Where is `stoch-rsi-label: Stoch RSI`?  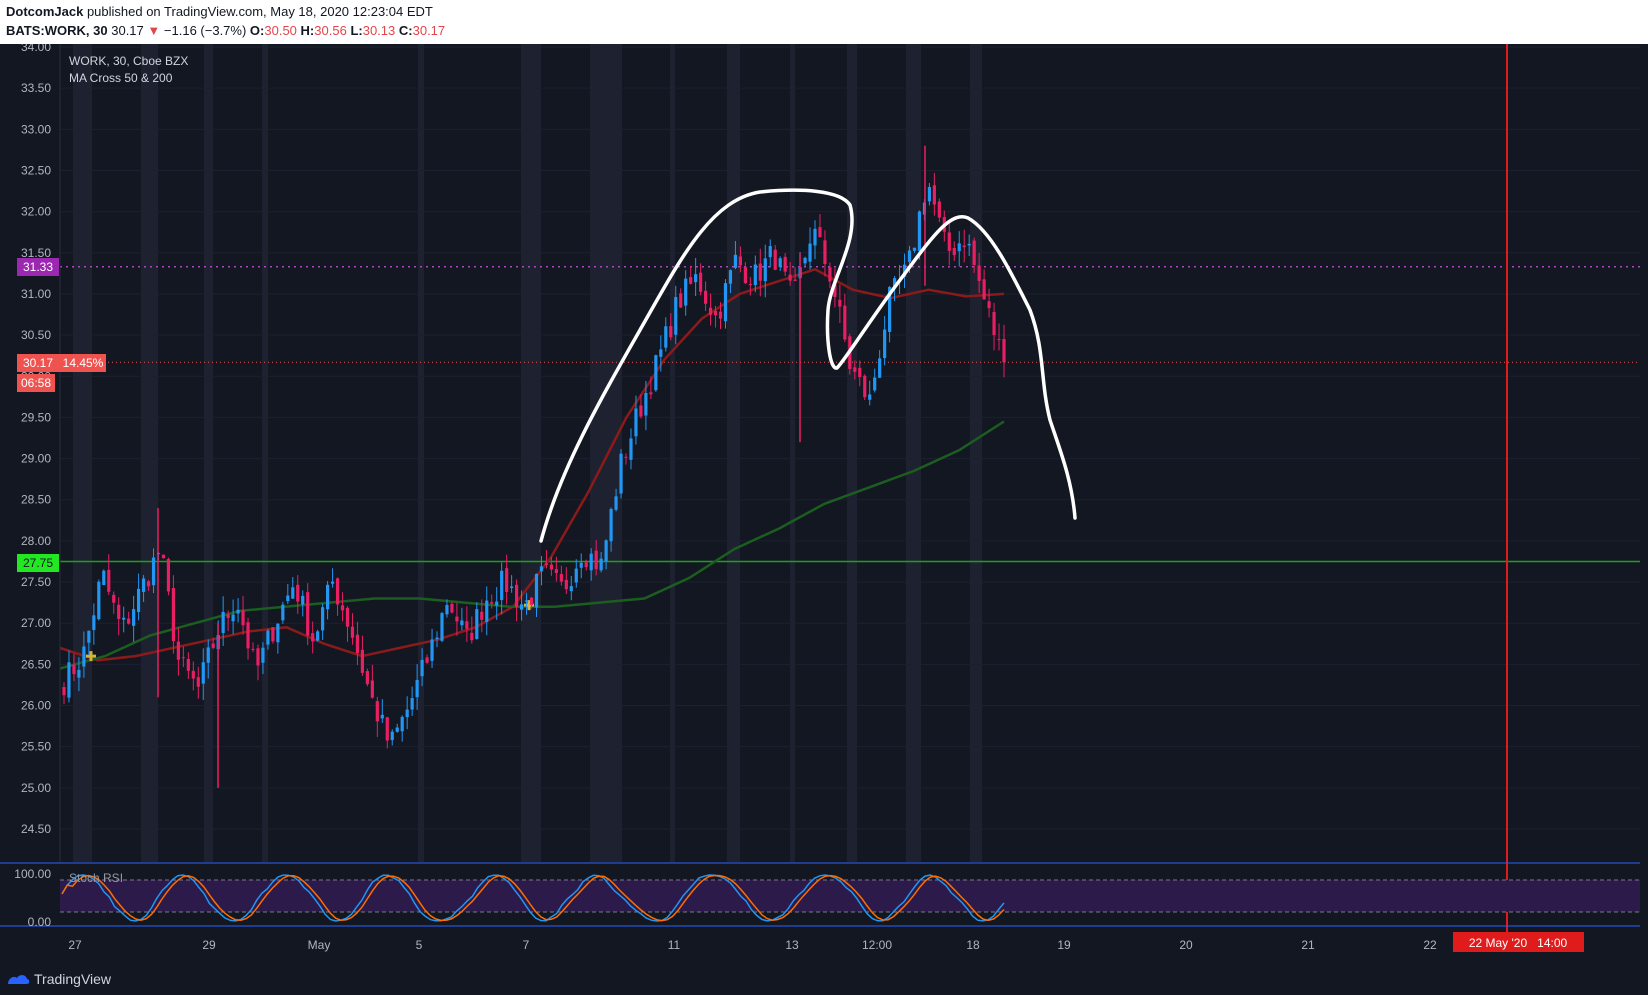
stoch-rsi-label: Stoch RSI is located at coordinates (96, 878).